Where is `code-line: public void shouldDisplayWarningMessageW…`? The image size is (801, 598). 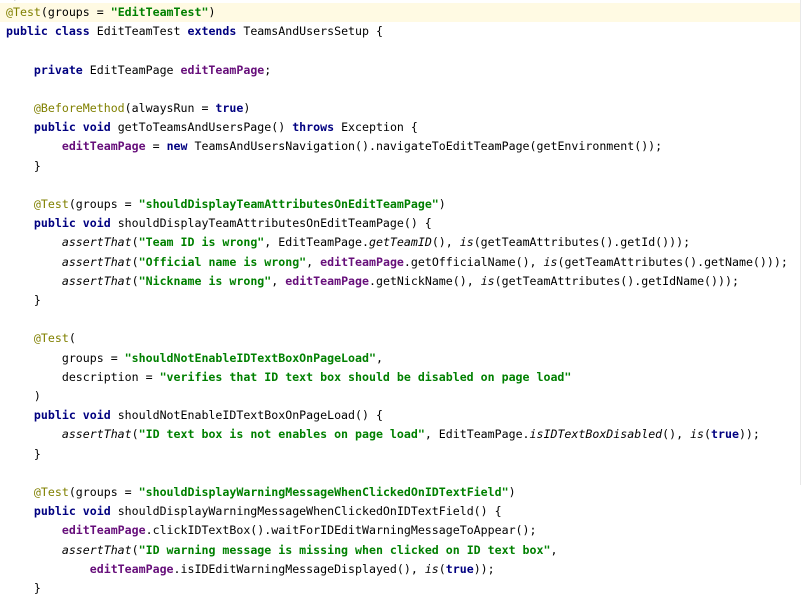
code-line: public void shouldDisplayWarningMessageW… is located at coordinates (251, 511).